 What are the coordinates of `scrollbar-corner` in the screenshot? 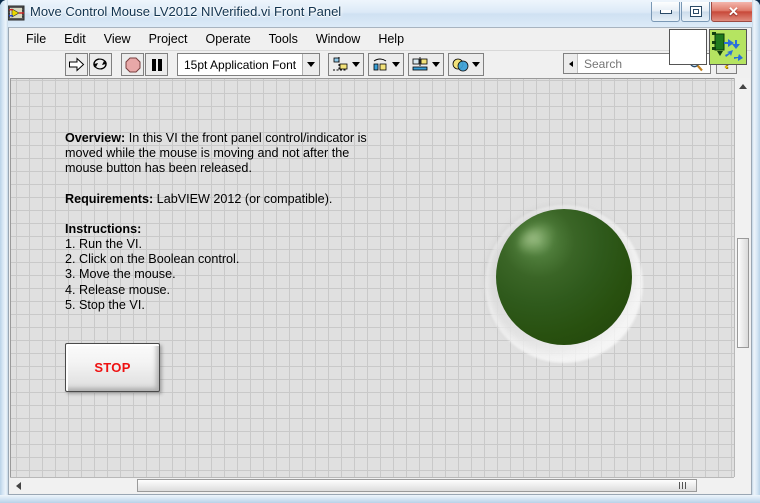 It's located at (742, 485).